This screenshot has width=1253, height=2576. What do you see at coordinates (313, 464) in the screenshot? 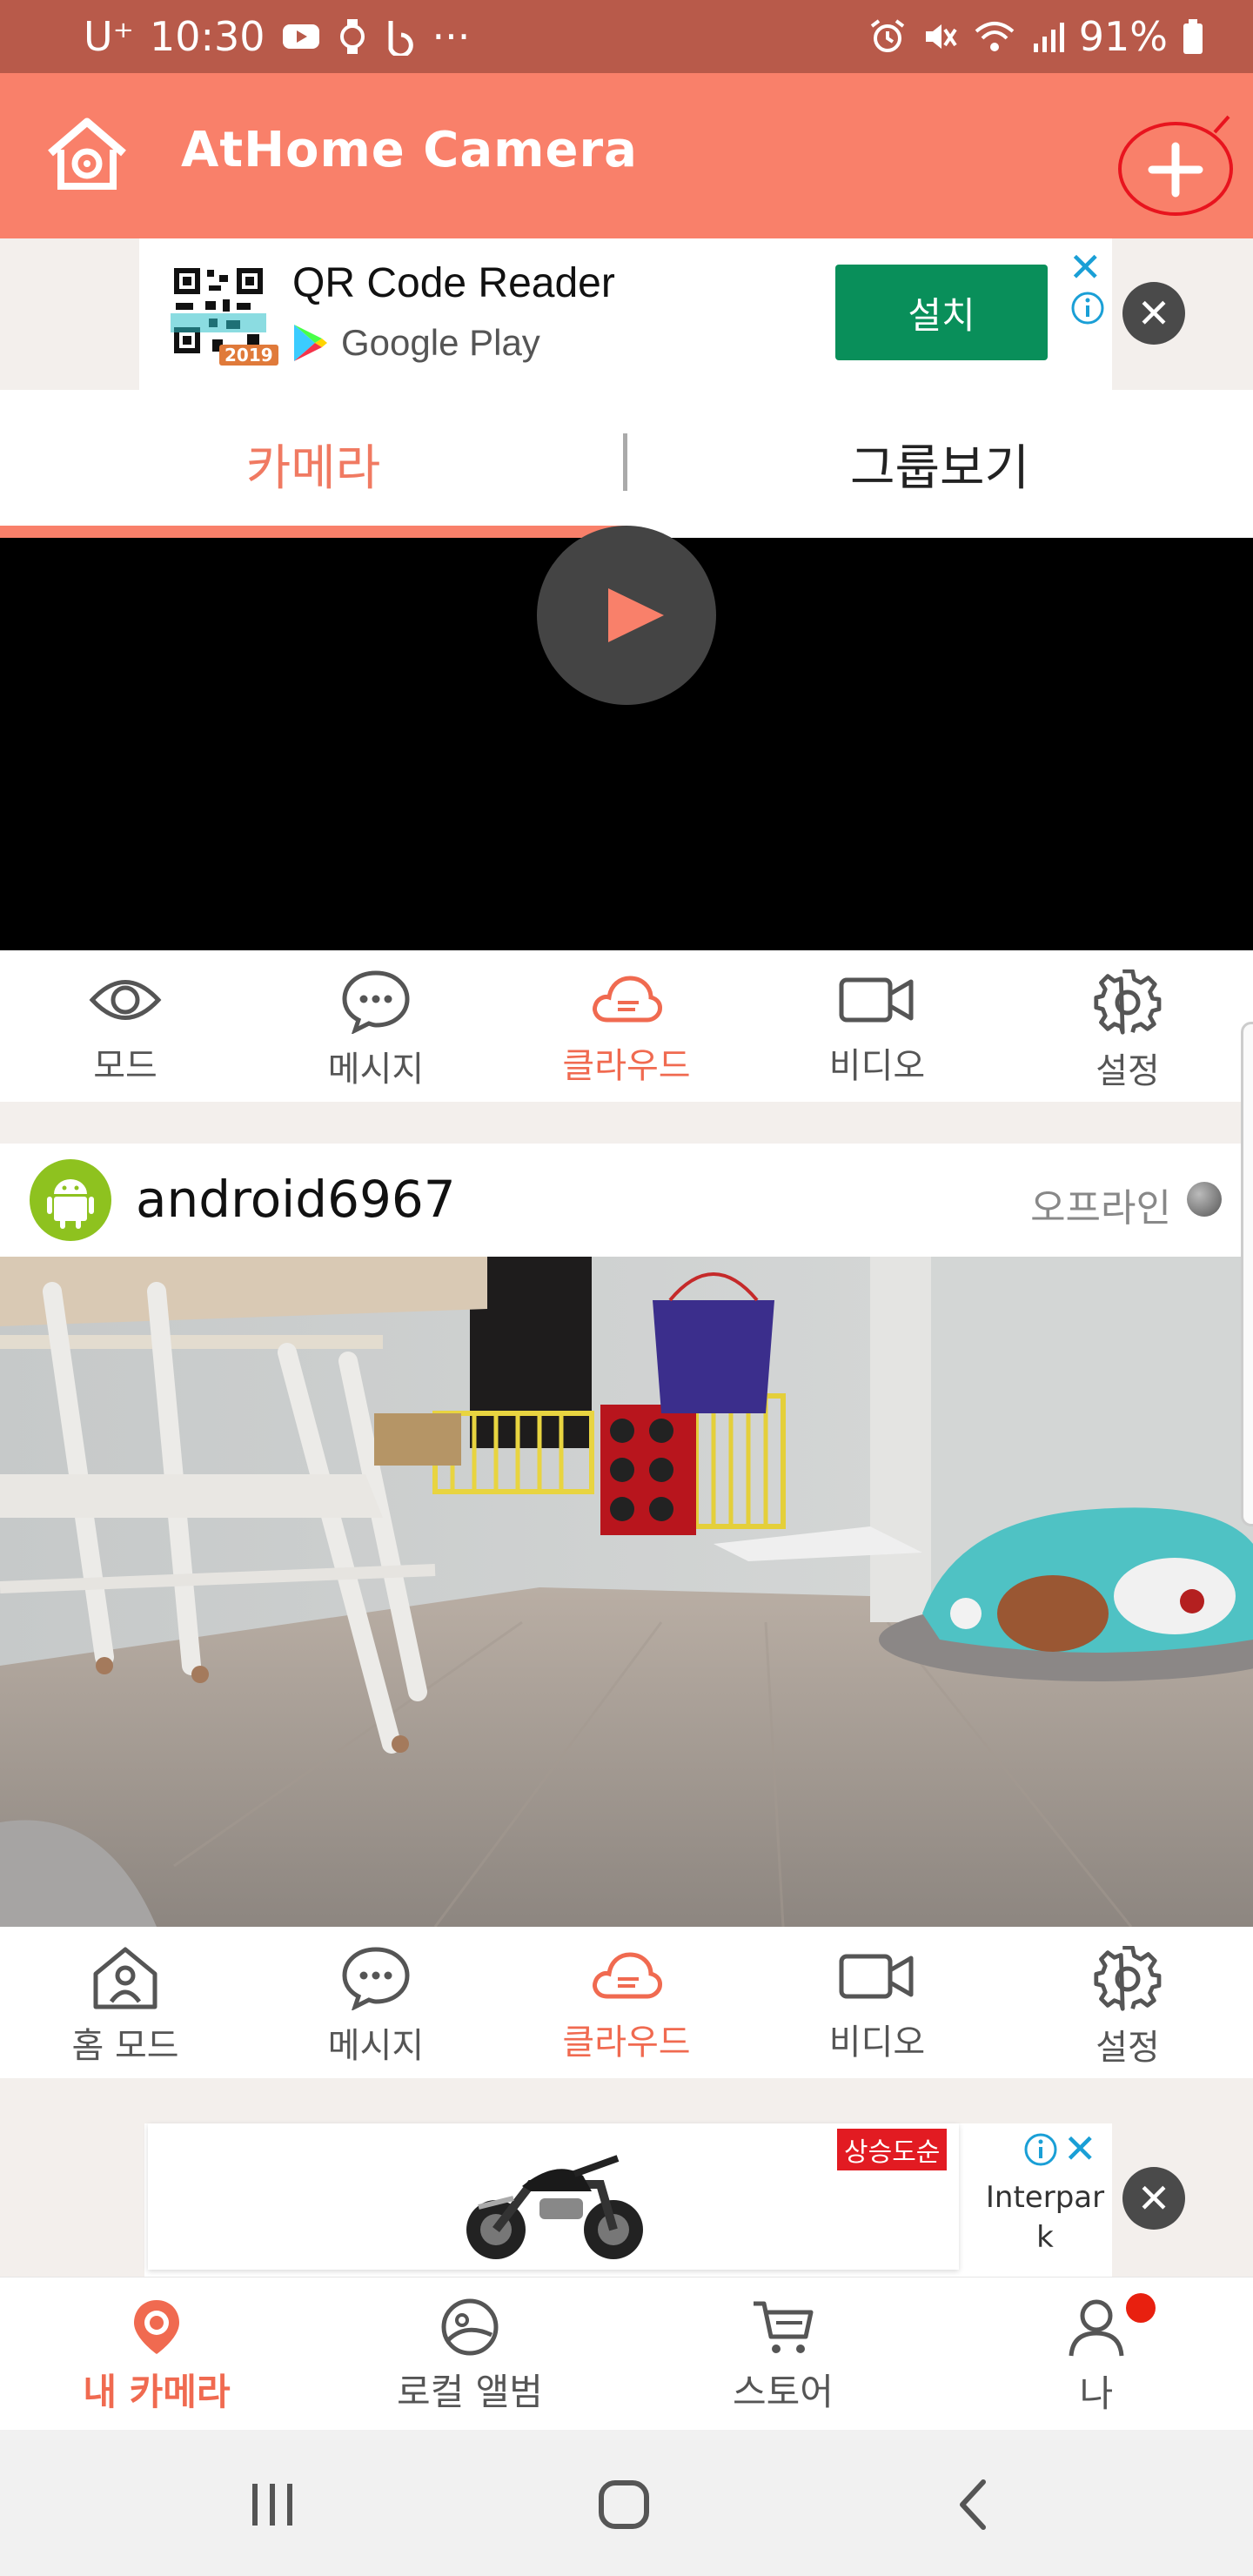
I see `tab-camera: 카메라` at bounding box center [313, 464].